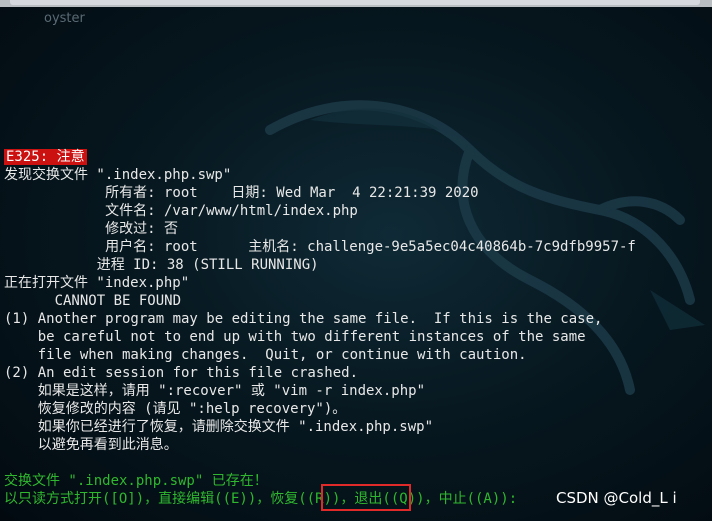 The width and height of the screenshot is (712, 521). I want to click on window-top-strip-inner, so click(355, 2).